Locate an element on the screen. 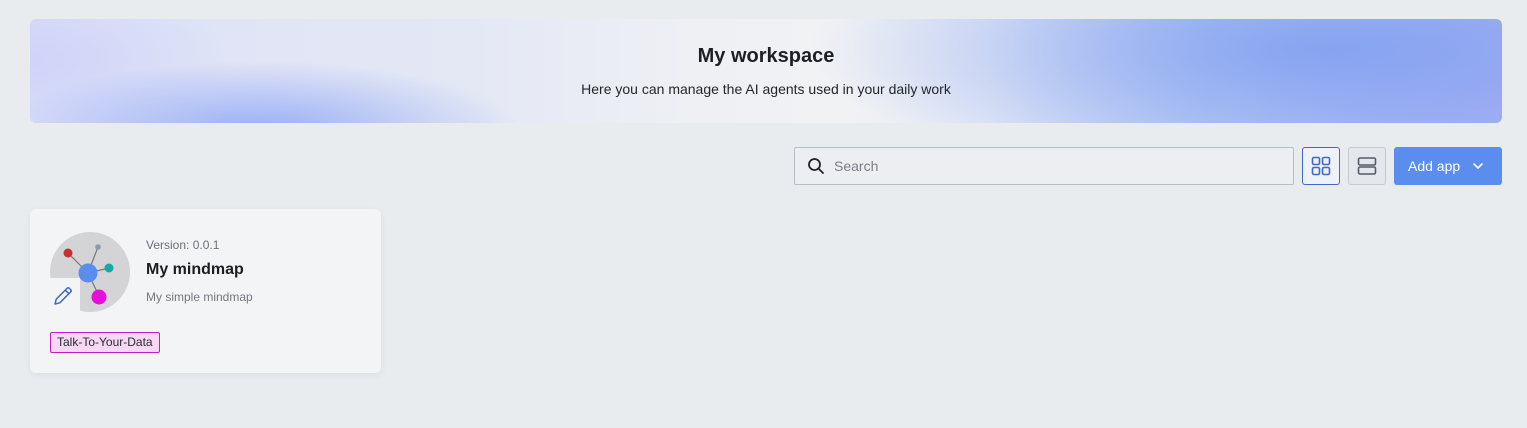 Image resolution: width=1527 pixels, height=428 pixels. app-name: My mindmap is located at coordinates (195, 269).